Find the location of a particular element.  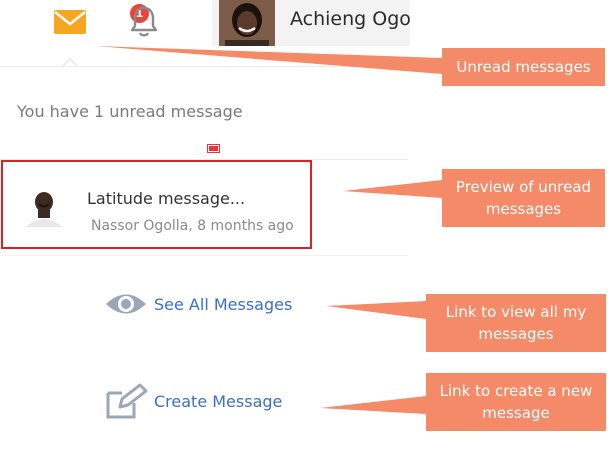

message-meta: Nassor Ogolla, 8 months ago is located at coordinates (192, 226).